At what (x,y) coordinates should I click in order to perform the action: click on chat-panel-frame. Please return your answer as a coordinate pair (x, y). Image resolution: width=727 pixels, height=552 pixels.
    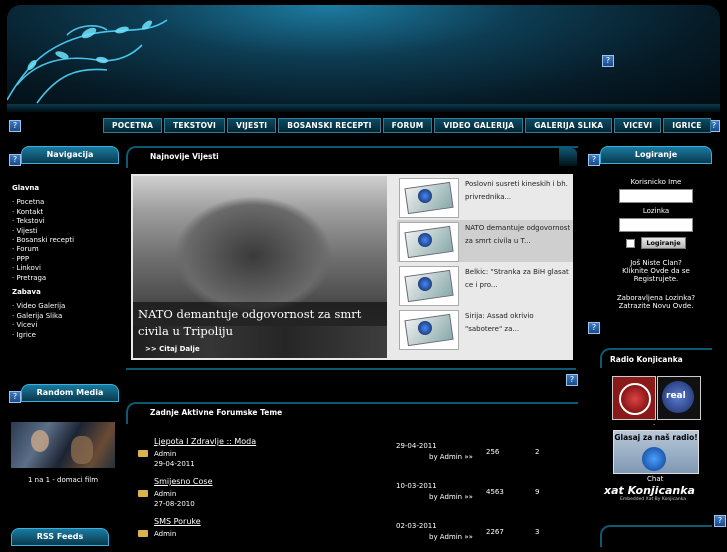
    Looking at the image, I should click on (656, 536).